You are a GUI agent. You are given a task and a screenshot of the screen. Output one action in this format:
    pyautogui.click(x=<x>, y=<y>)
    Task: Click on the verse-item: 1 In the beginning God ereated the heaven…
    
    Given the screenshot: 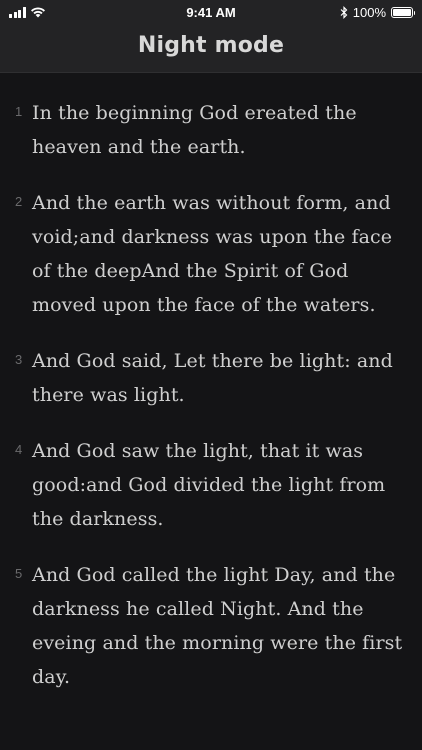 What is the action you would take?
    pyautogui.click(x=211, y=130)
    